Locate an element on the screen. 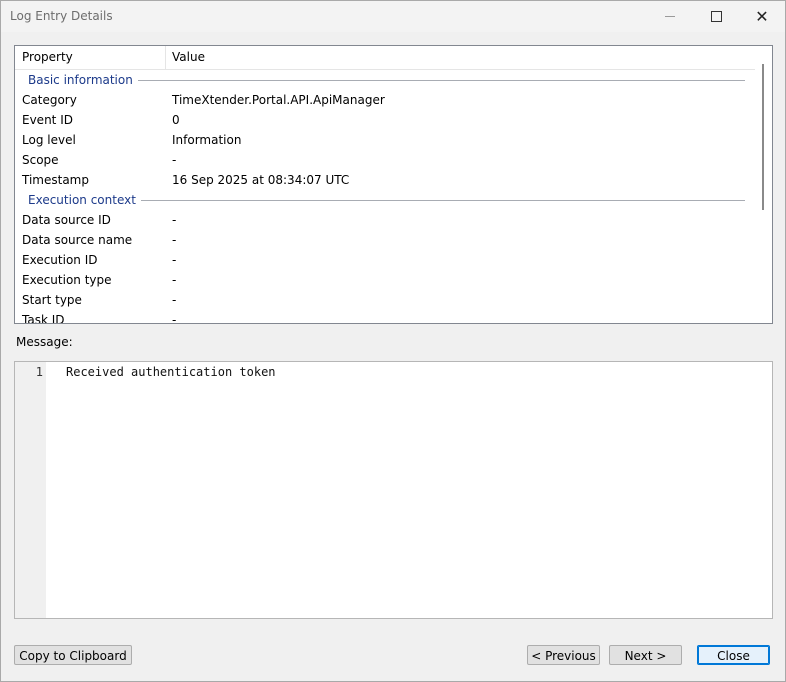  property-row: Scope - is located at coordinates (385, 160).